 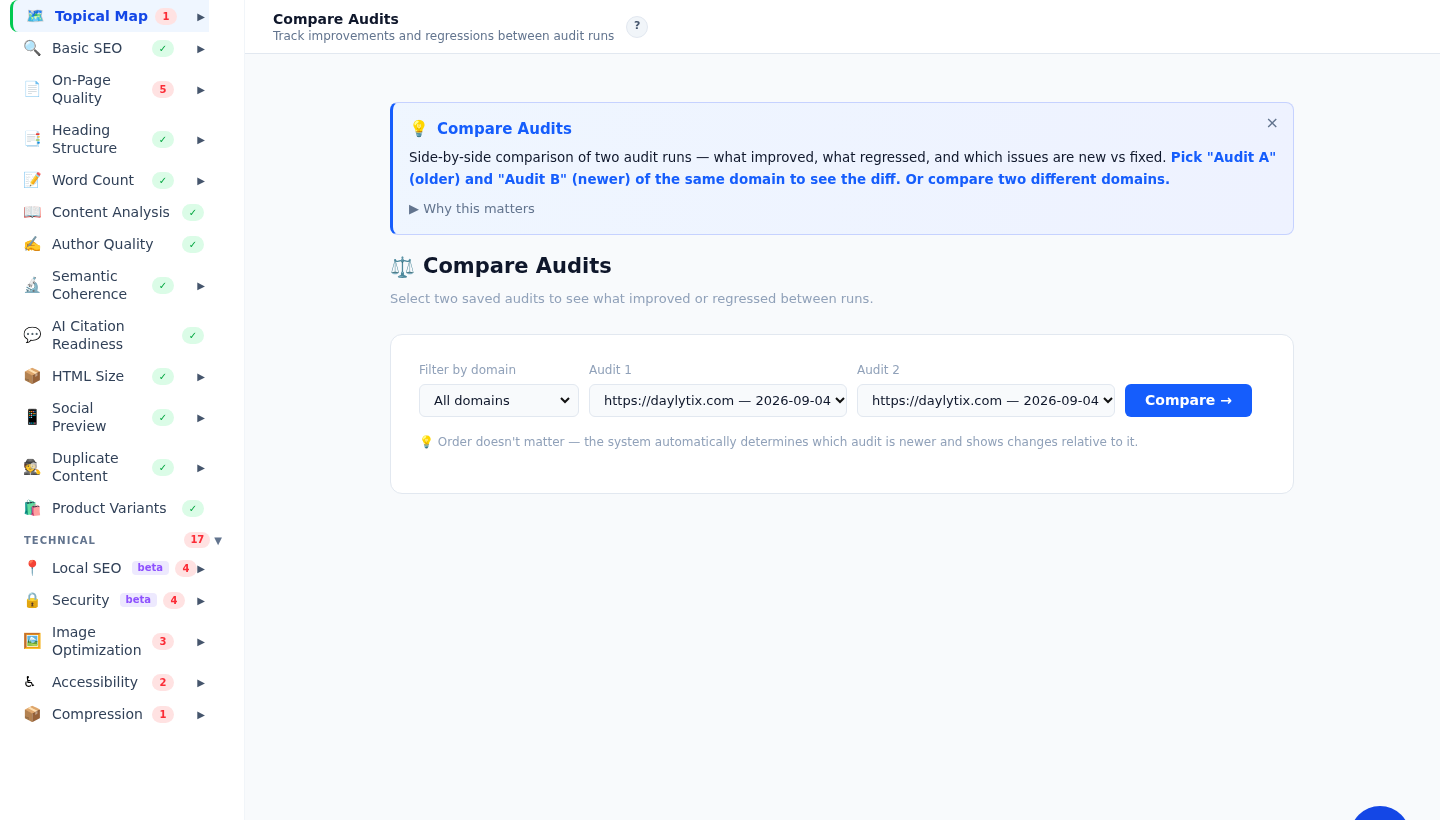 I want to click on select-field: All domains, so click(x=499, y=400).